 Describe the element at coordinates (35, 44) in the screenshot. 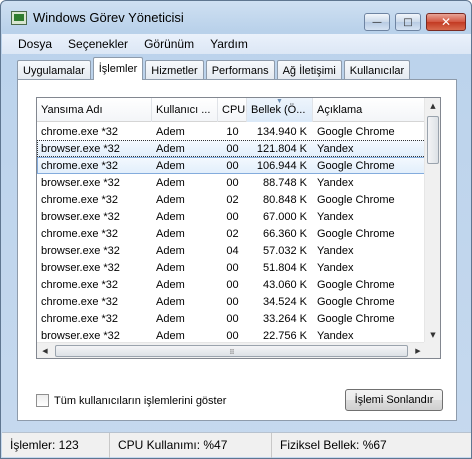

I see `menu-file: Dosya` at that location.